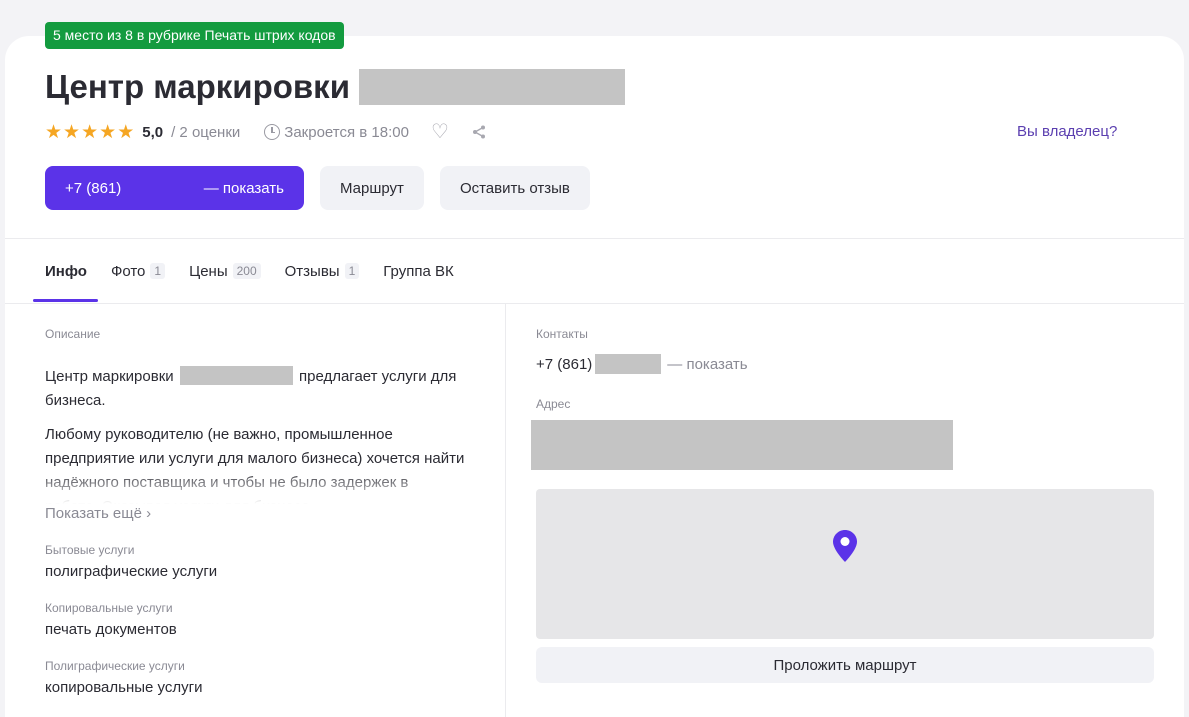 This screenshot has height=717, width=1189. What do you see at coordinates (440, 132) in the screenshot?
I see `heart-icon: ♡` at bounding box center [440, 132].